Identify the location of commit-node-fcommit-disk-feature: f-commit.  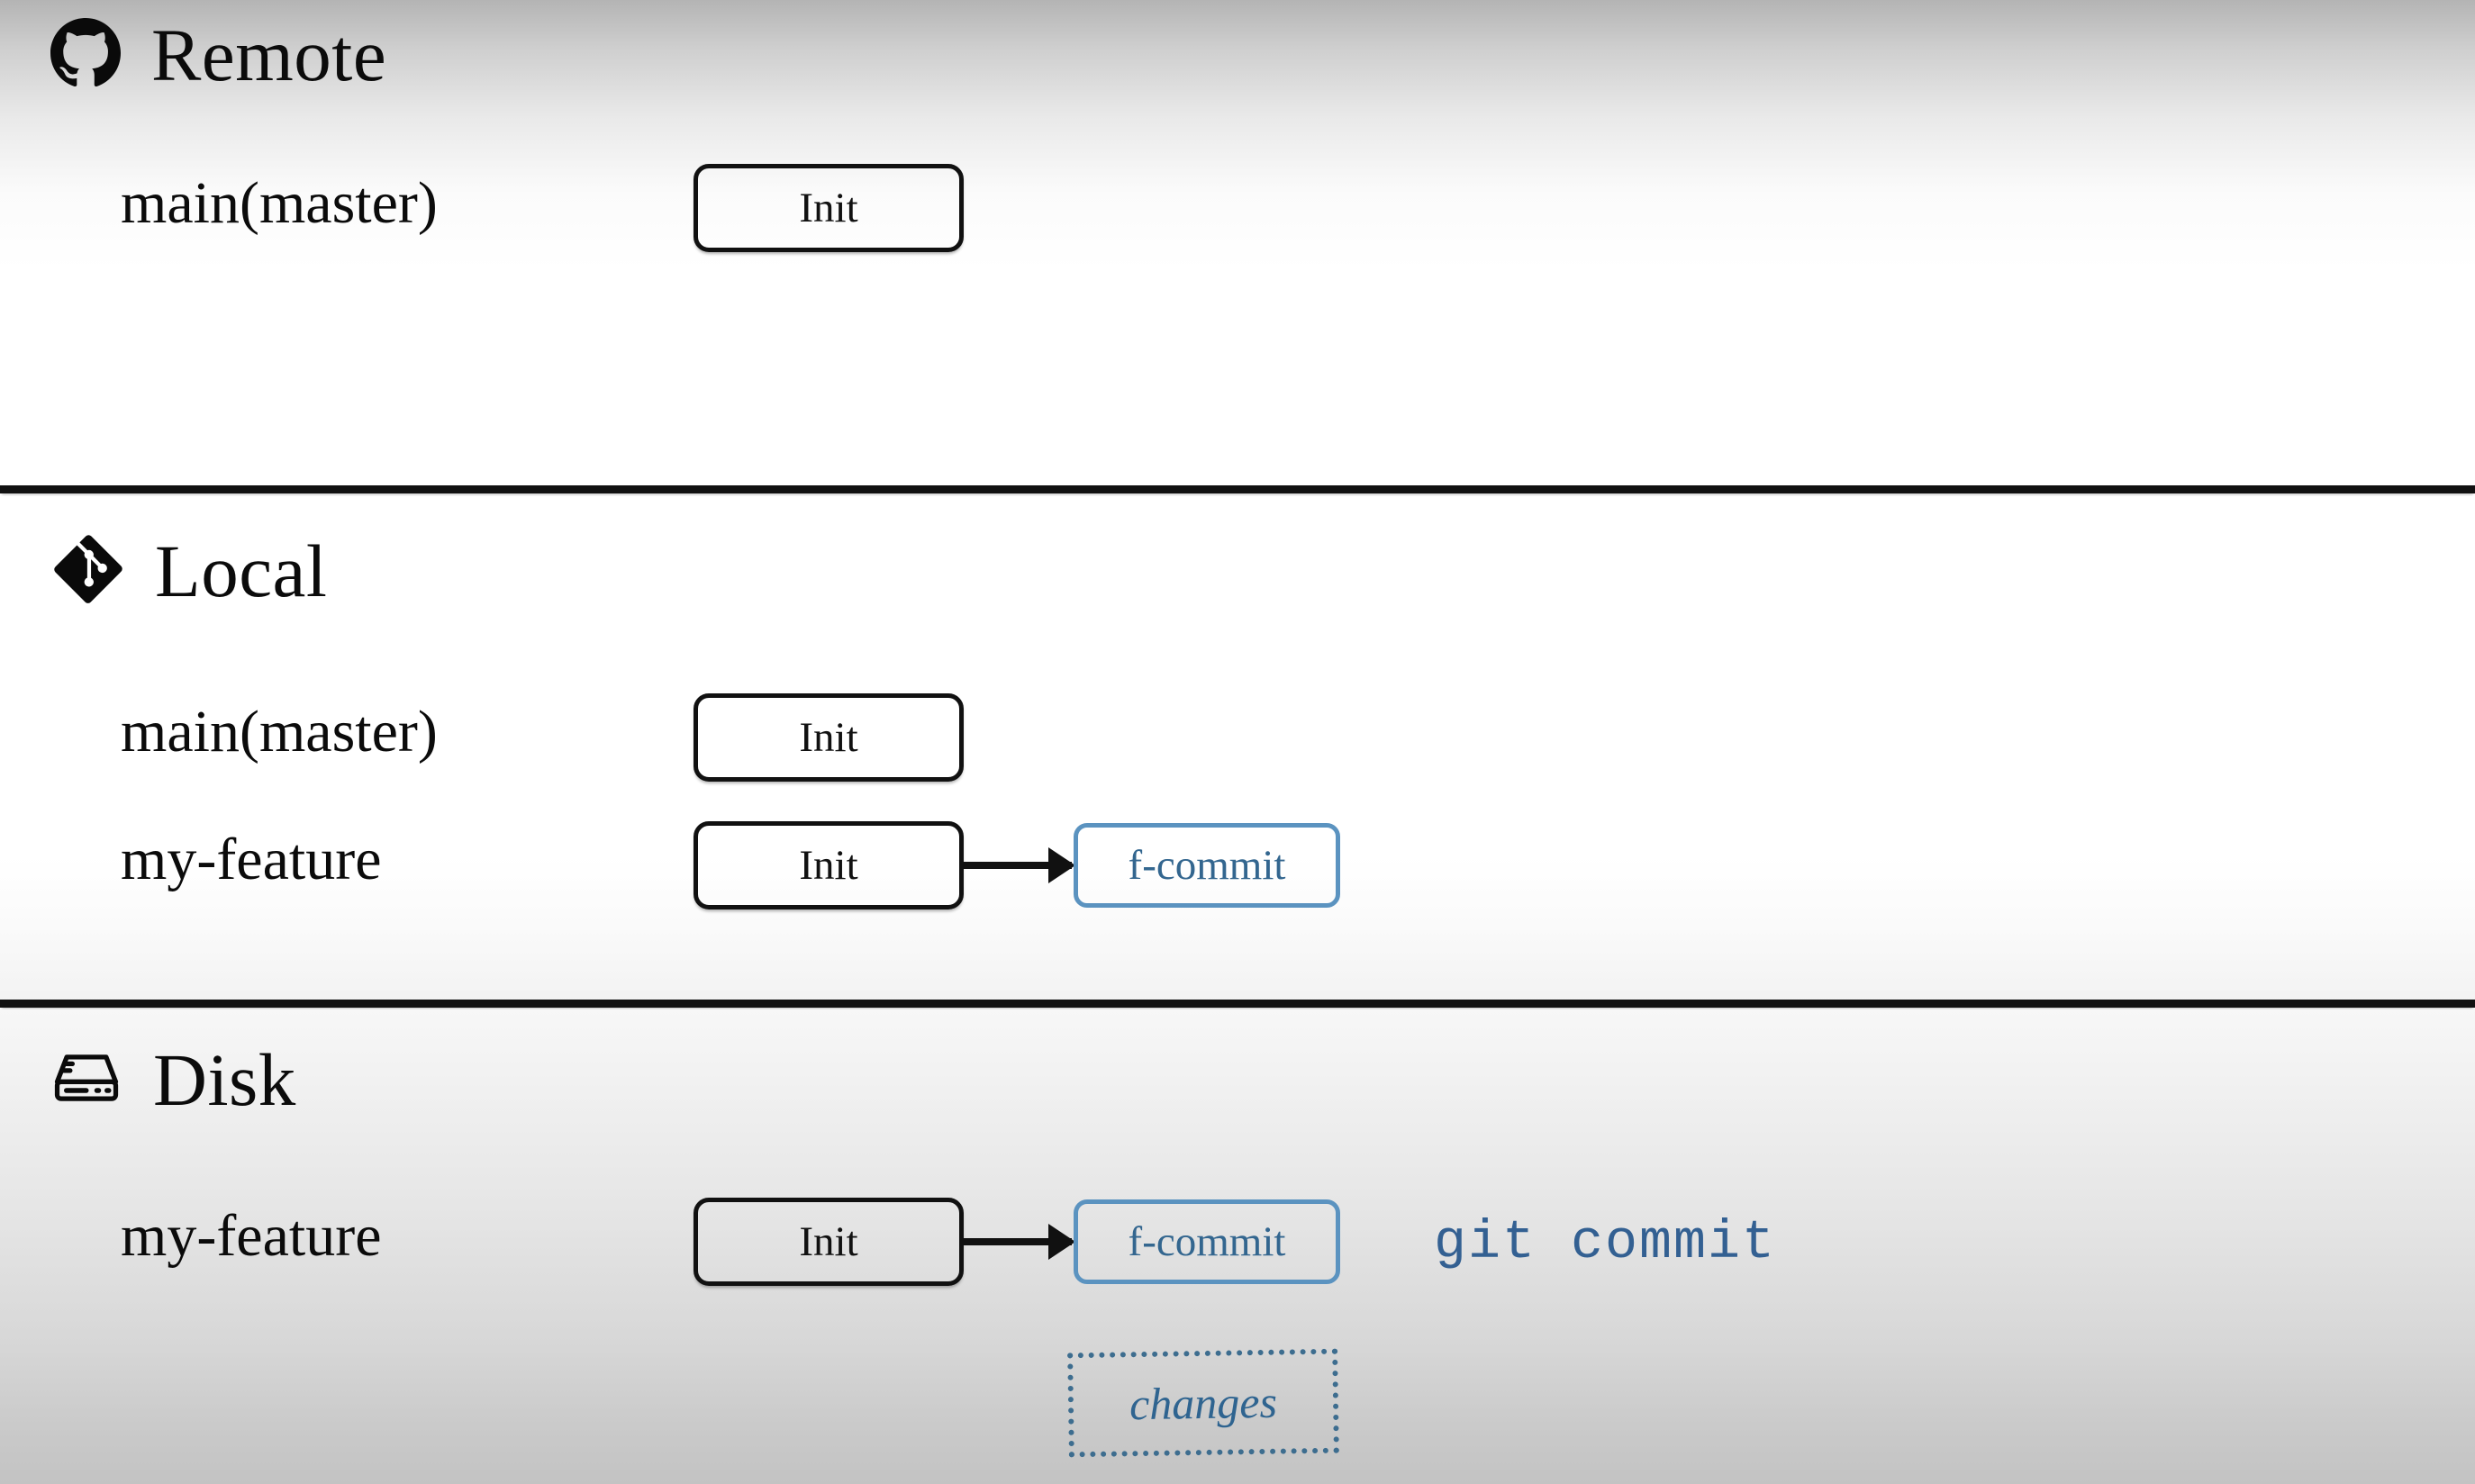
(1207, 1242).